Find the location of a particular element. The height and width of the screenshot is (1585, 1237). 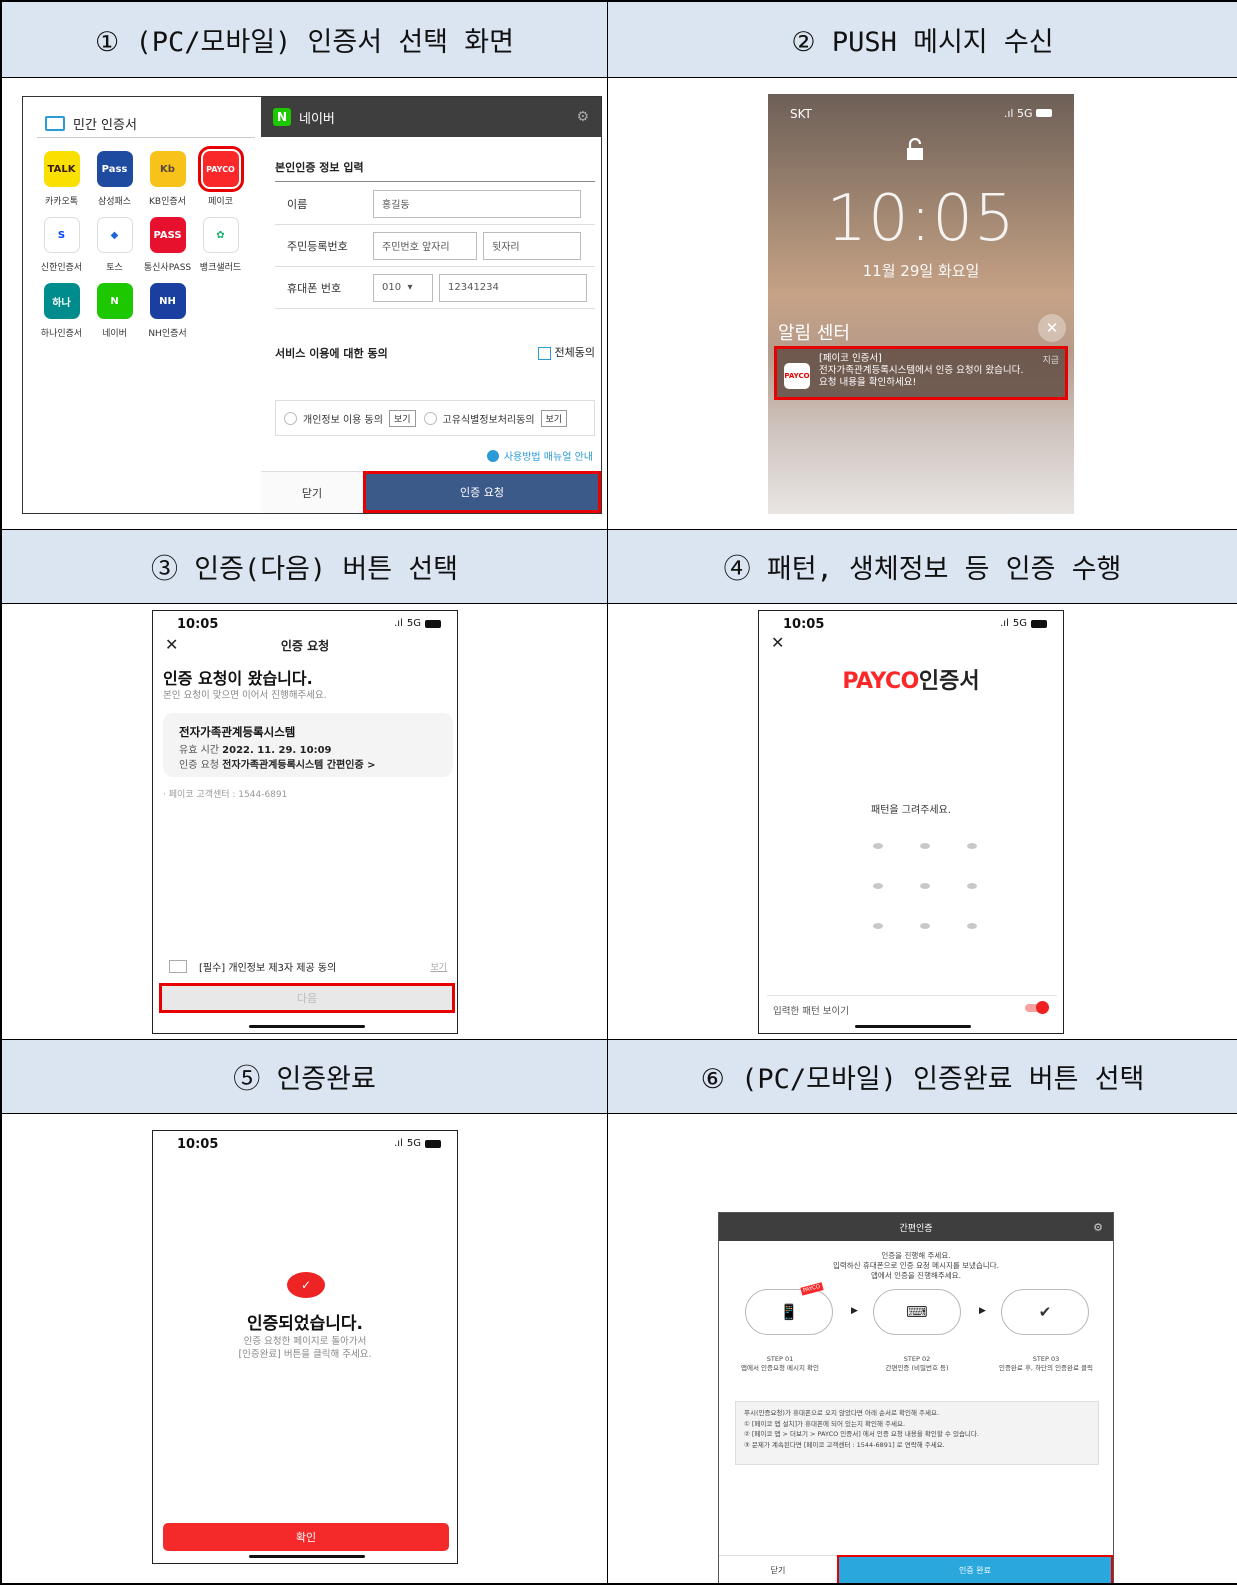

cert-item: 하나 하나인증서 is located at coordinates (61, 311).